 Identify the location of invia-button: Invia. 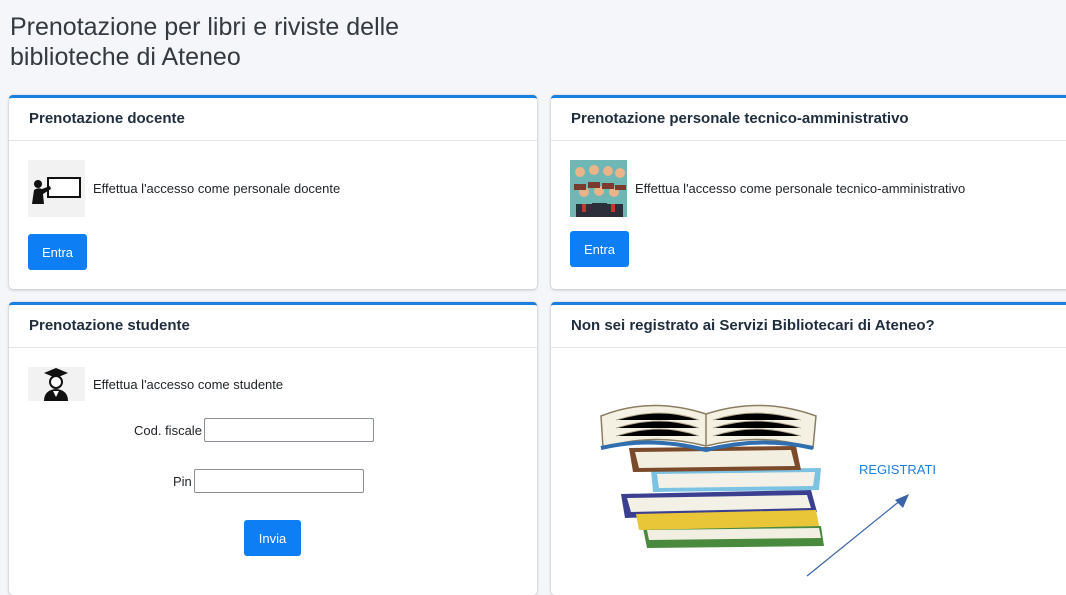
(272, 538).